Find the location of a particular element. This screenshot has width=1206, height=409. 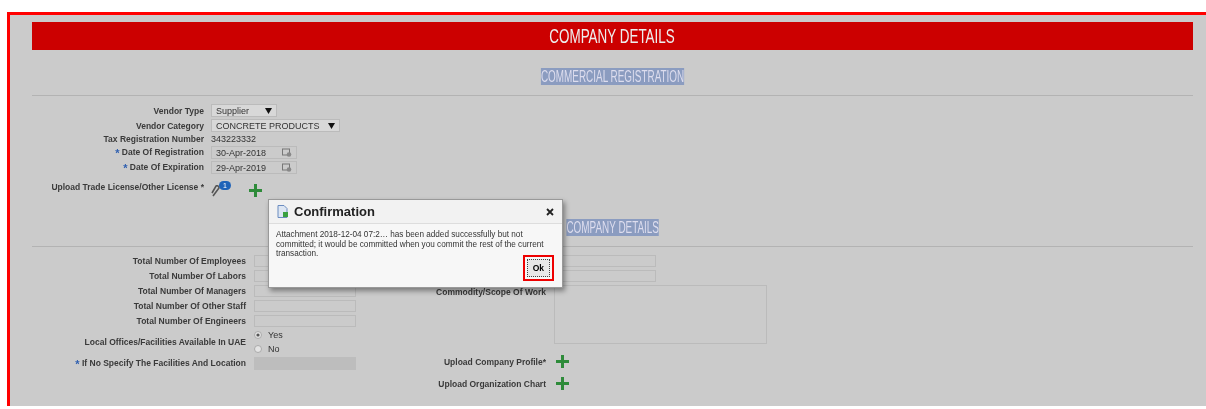

field-label: Vendor Type is located at coordinates (178, 110).